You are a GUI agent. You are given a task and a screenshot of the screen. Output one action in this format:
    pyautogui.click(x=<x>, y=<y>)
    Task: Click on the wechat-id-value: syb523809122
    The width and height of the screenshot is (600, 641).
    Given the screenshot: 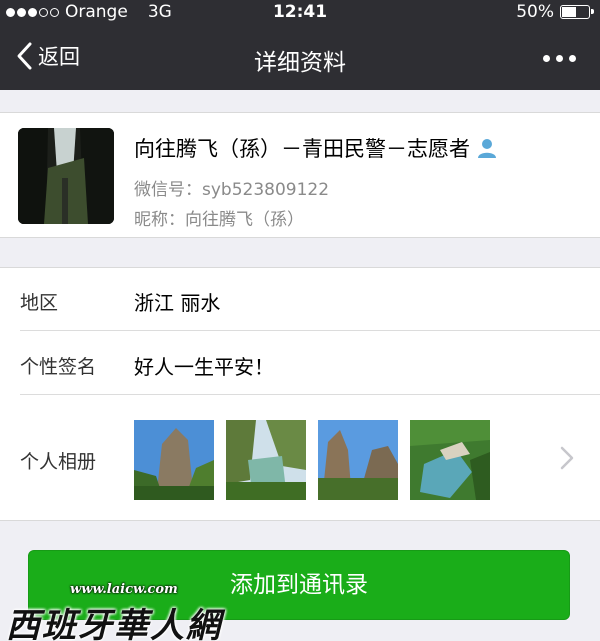 What is the action you would take?
    pyautogui.click(x=266, y=190)
    